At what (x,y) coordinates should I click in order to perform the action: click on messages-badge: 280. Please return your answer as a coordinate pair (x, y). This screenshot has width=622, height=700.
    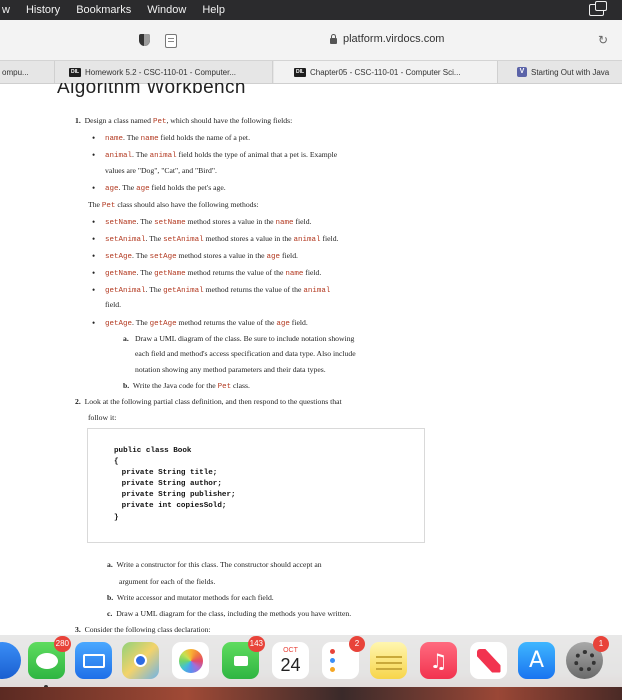
    Looking at the image, I should click on (62, 644).